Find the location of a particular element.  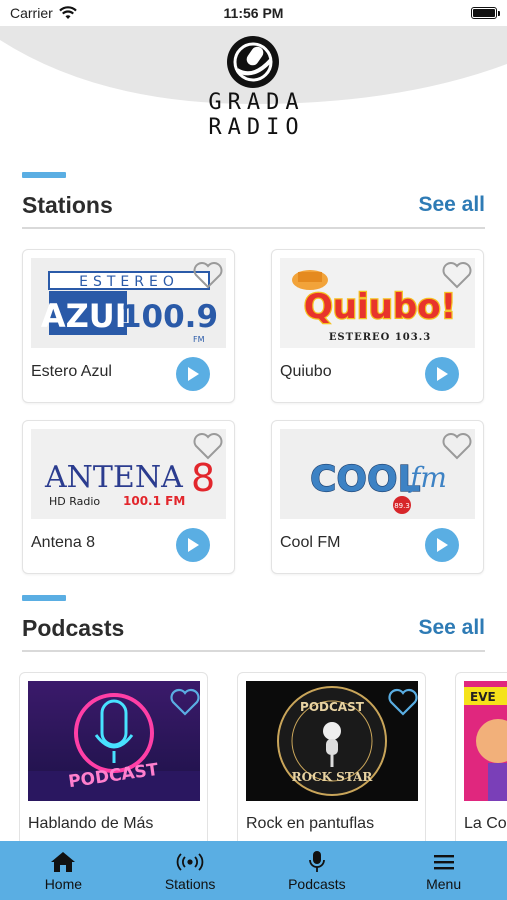

bottom-navigation: Home Stations Podcasts Menu is located at coordinates (253, 870).